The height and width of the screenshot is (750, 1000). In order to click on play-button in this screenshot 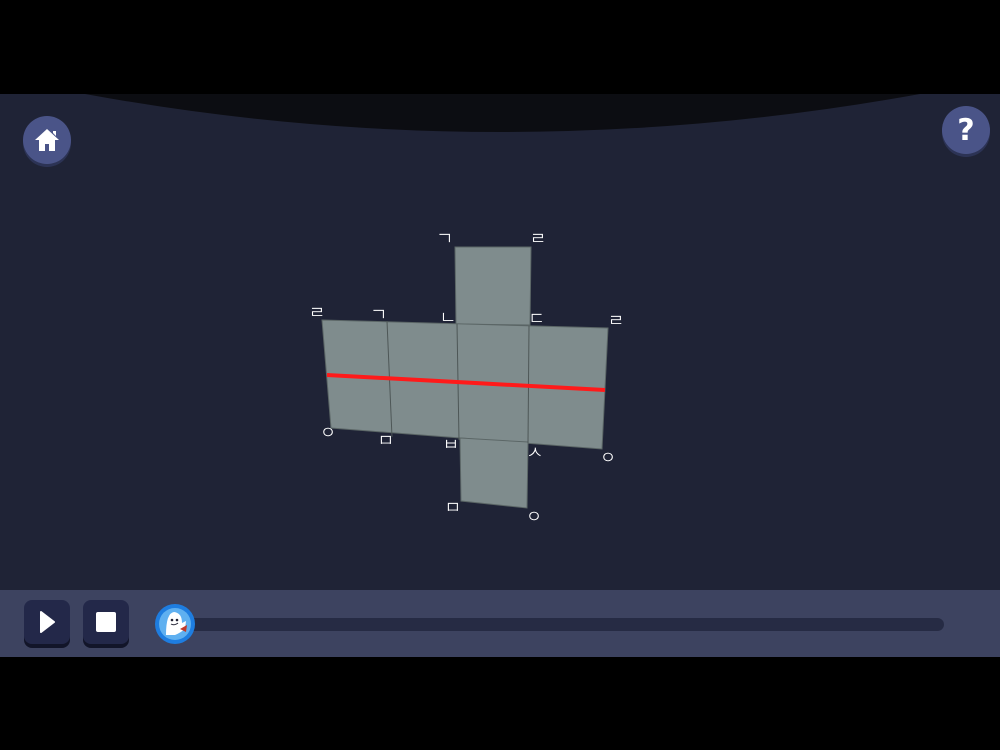, I will do `click(47, 622)`.